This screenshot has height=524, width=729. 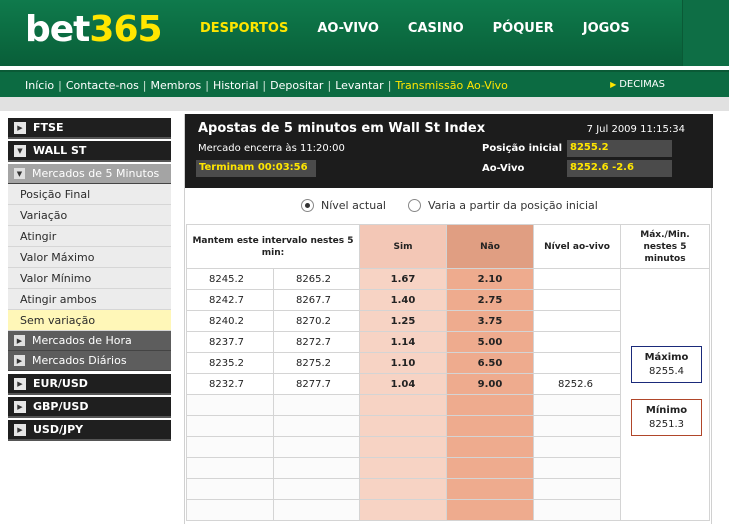 What do you see at coordinates (577, 246) in the screenshot?
I see `header-live-level: Nível ao-vivo` at bounding box center [577, 246].